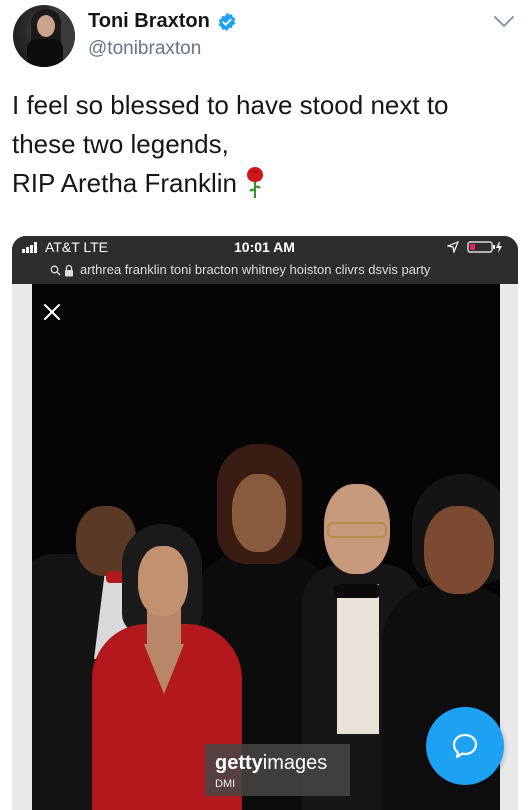 The image size is (530, 810). What do you see at coordinates (254, 182) in the screenshot?
I see `rose-icon` at bounding box center [254, 182].